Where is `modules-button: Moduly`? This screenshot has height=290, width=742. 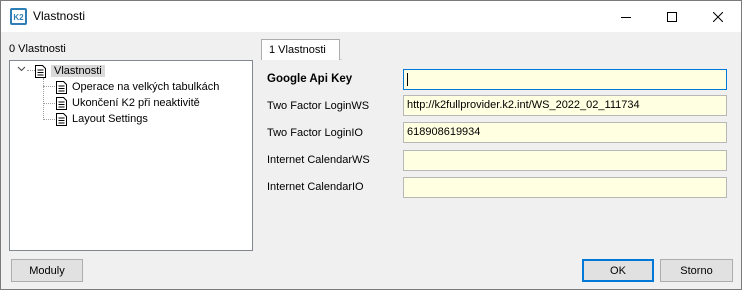
modules-button: Moduly is located at coordinates (47, 270).